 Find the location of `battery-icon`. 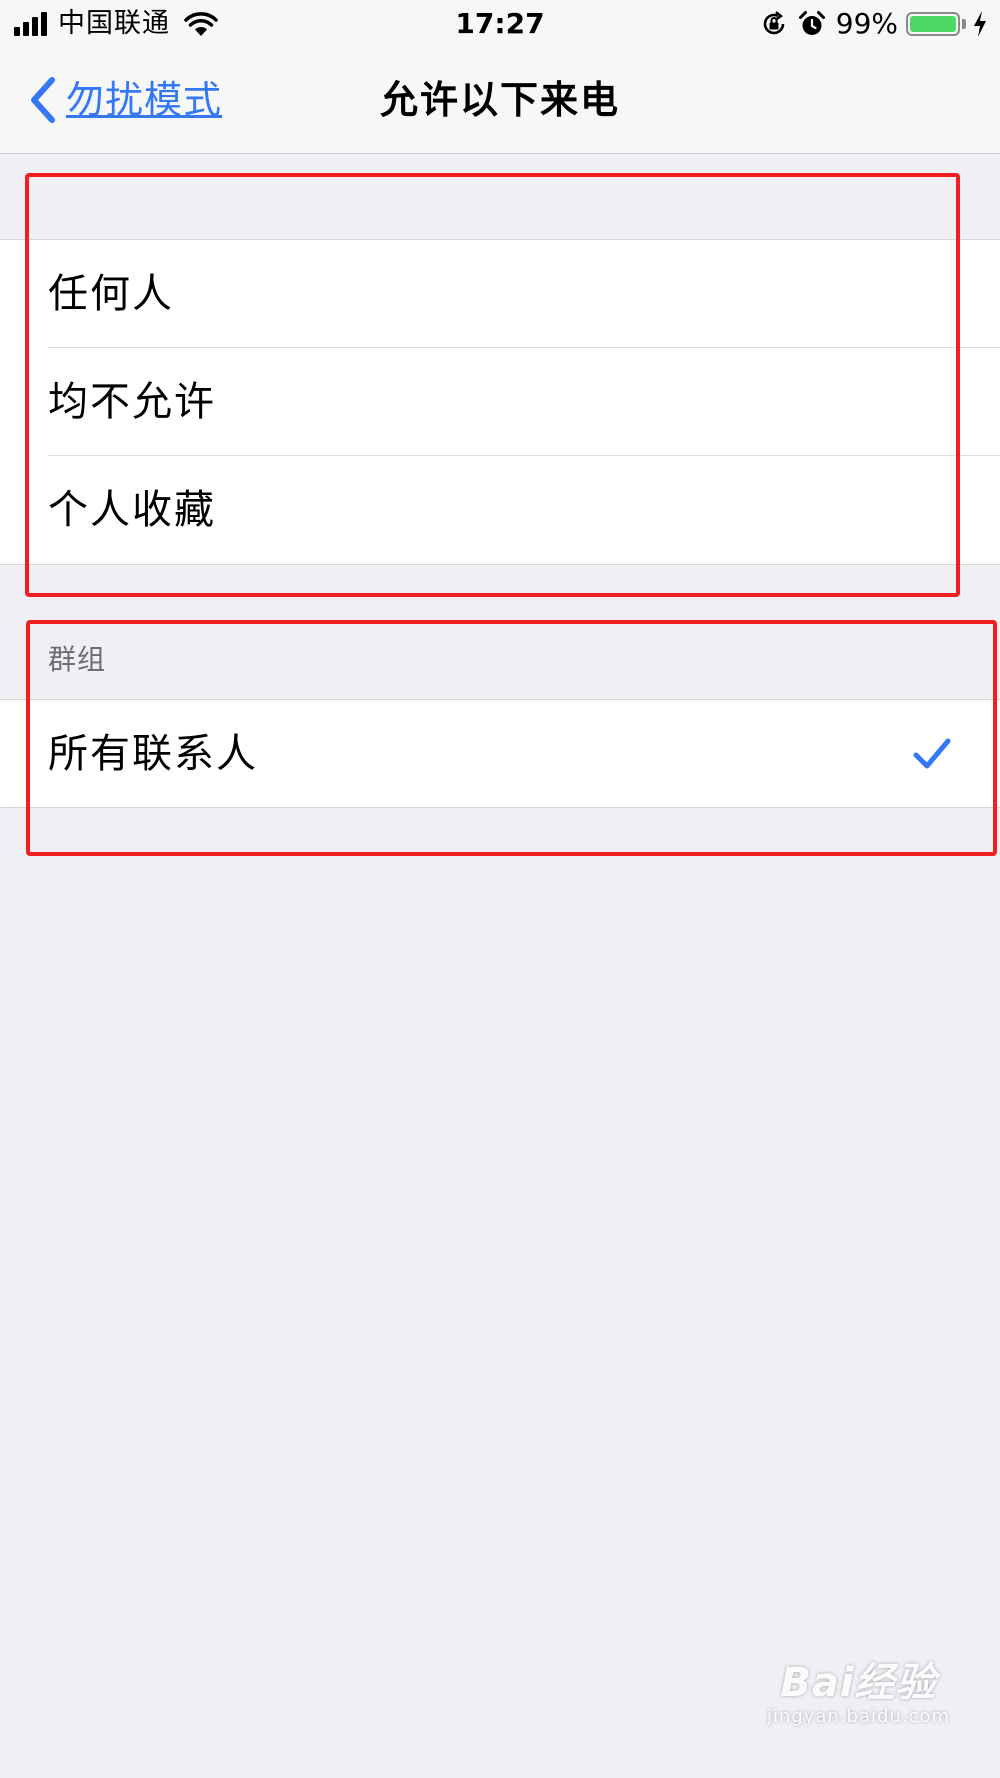

battery-icon is located at coordinates (933, 24).